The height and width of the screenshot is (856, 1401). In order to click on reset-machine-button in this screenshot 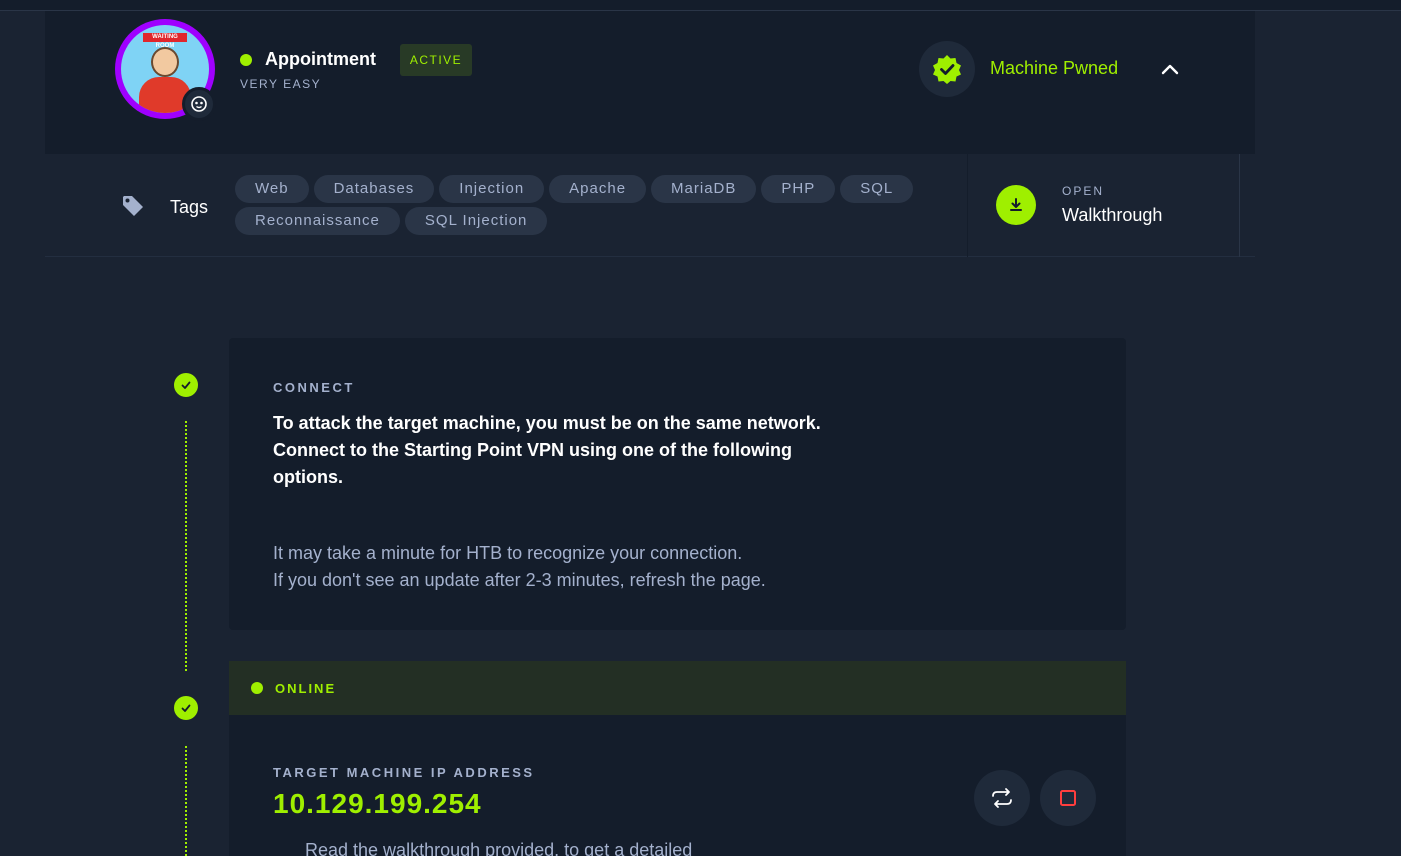, I will do `click(1002, 798)`.